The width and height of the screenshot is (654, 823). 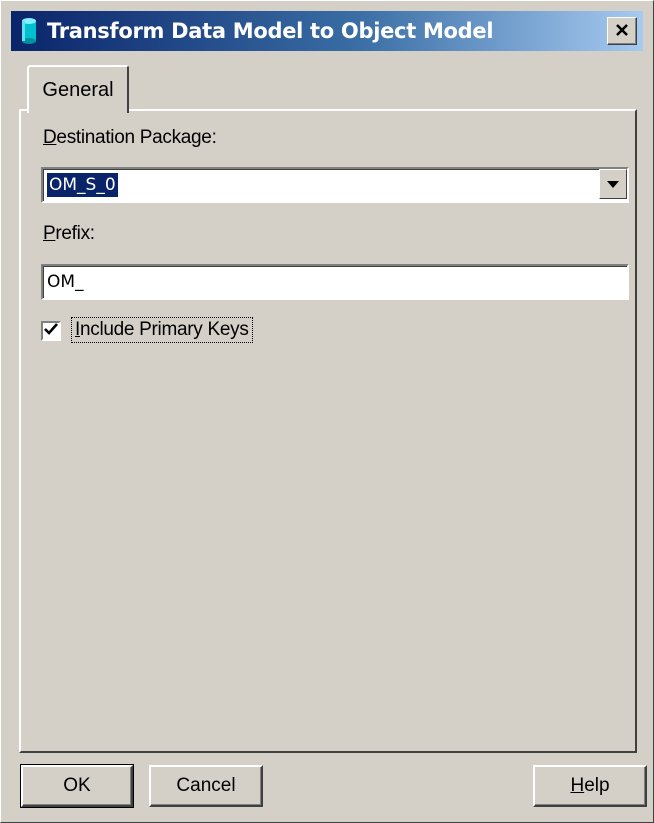 I want to click on destination-package-combobox: OM_S_0, so click(x=335, y=185).